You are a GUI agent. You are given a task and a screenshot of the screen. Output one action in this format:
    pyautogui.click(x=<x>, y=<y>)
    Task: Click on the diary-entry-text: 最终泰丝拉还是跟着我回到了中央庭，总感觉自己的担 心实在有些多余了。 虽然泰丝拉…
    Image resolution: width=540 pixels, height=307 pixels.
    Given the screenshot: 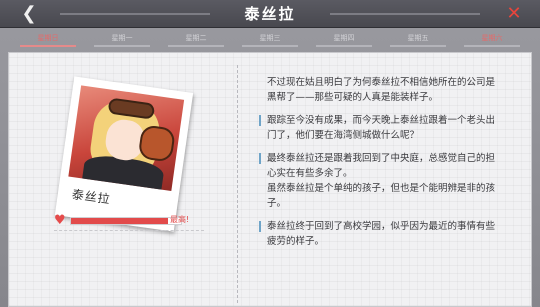 What is the action you would take?
    pyautogui.click(x=381, y=181)
    